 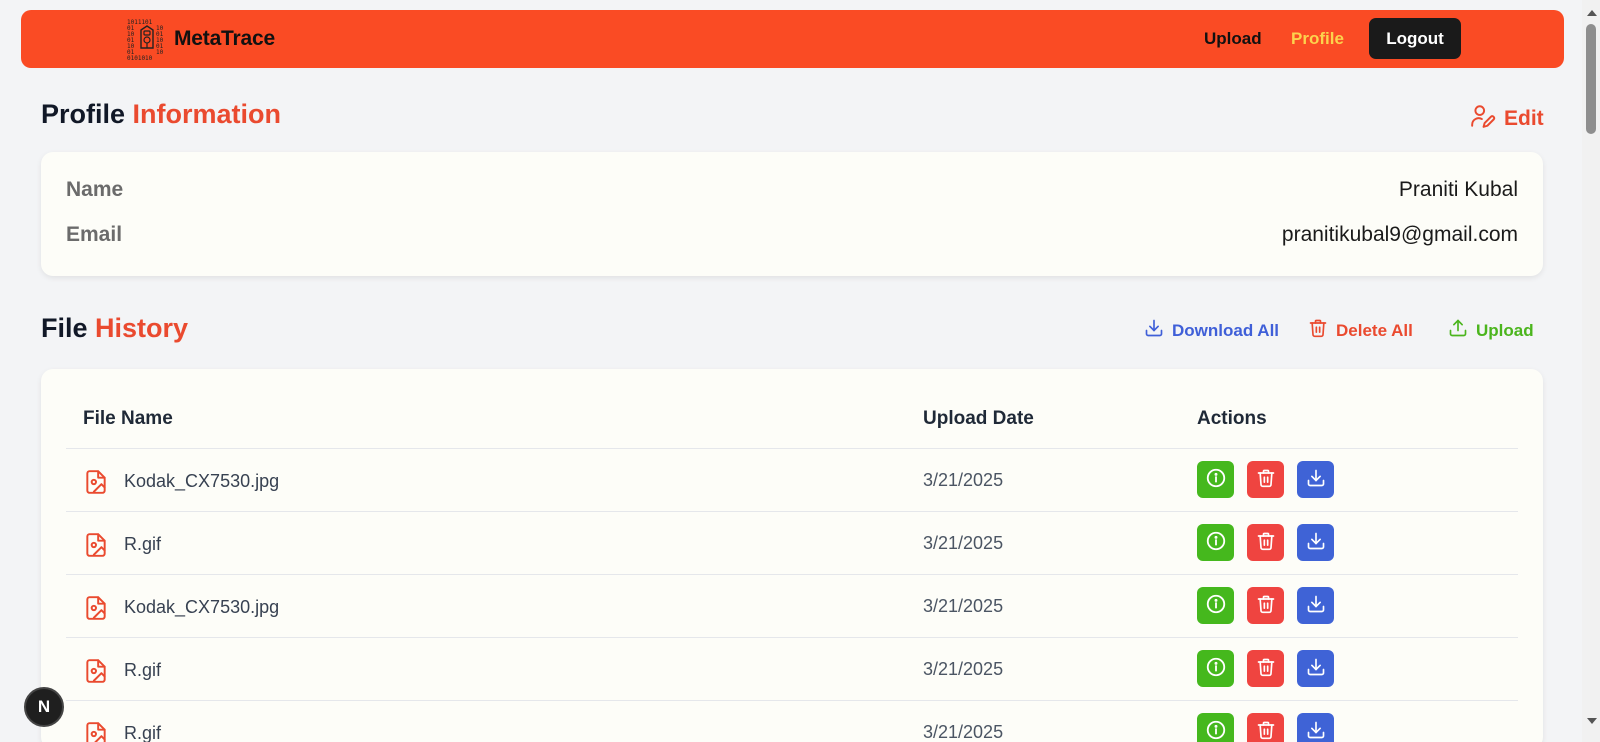 I want to click on scroll-down-arrow-icon, so click(x=1592, y=721).